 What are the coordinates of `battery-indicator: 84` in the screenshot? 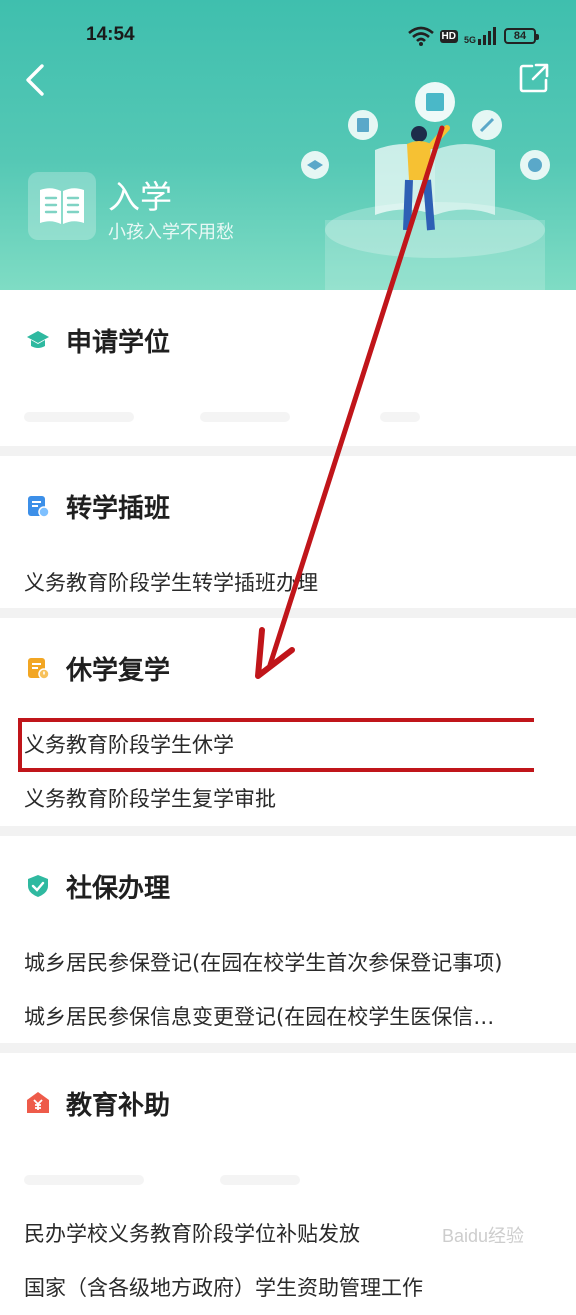 It's located at (521, 36).